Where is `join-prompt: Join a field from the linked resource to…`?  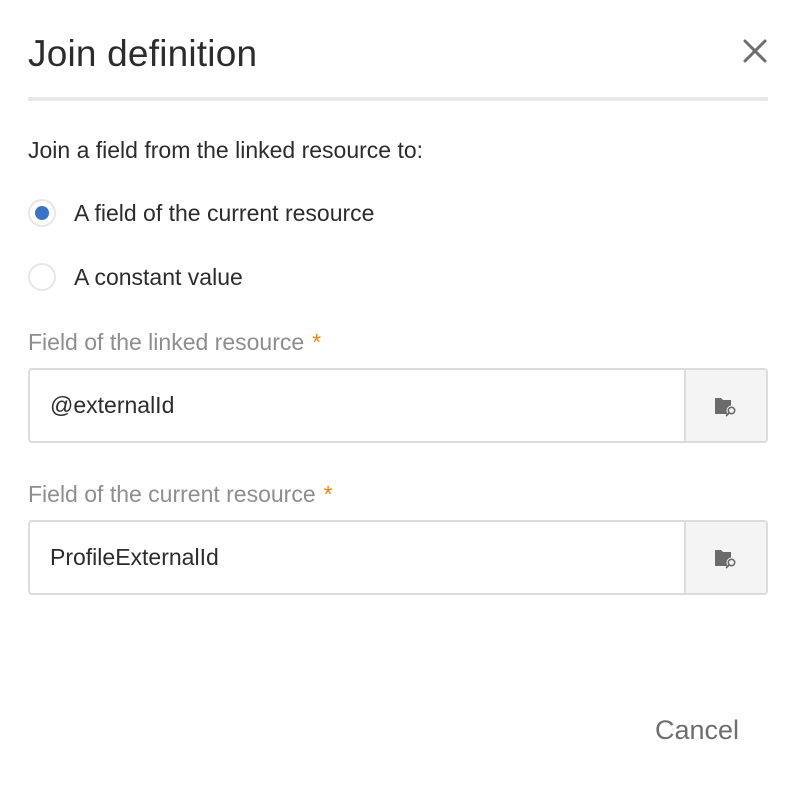 join-prompt: Join a field from the linked resource to… is located at coordinates (226, 150).